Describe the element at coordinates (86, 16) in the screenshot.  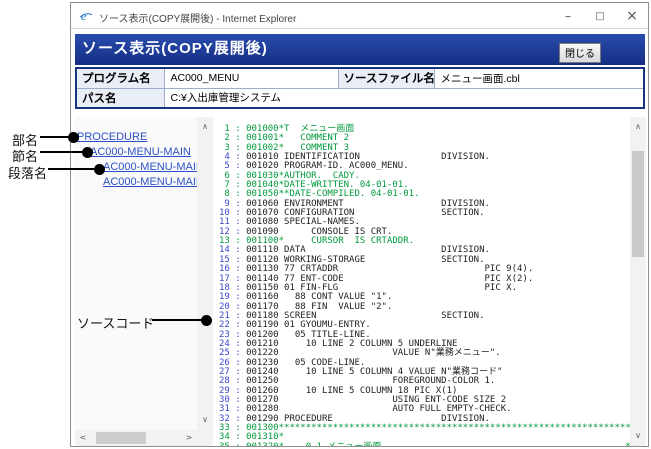
I see `internet-explorer-icon: e` at that location.